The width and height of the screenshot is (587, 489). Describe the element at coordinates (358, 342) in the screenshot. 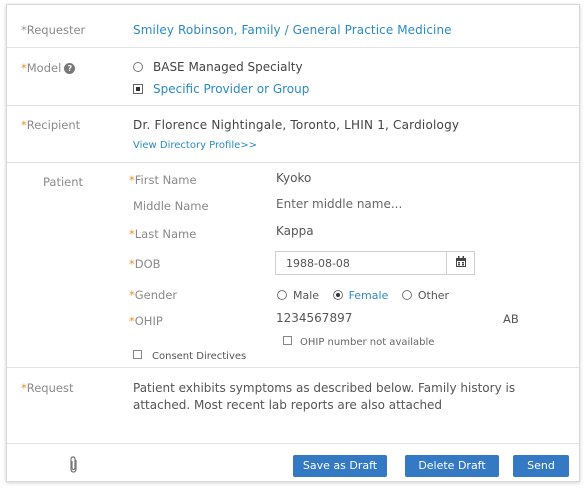

I see `ohip-not-available-checkbox: OHIP number not available` at that location.